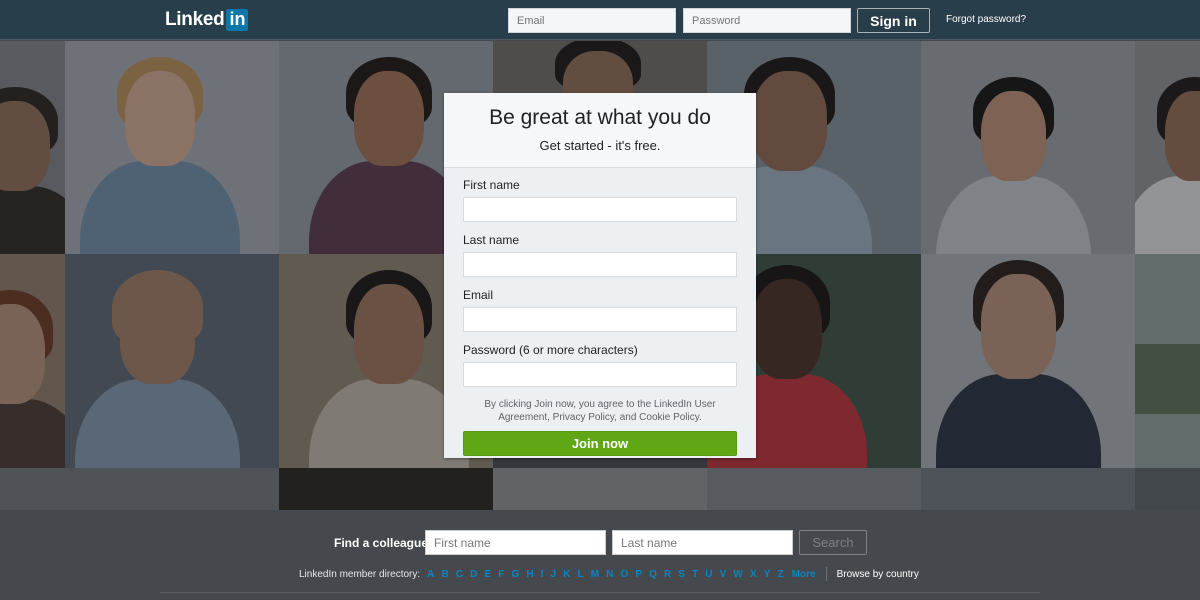 The width and height of the screenshot is (1200, 600). I want to click on logo-in-badge-icon: in, so click(237, 20).